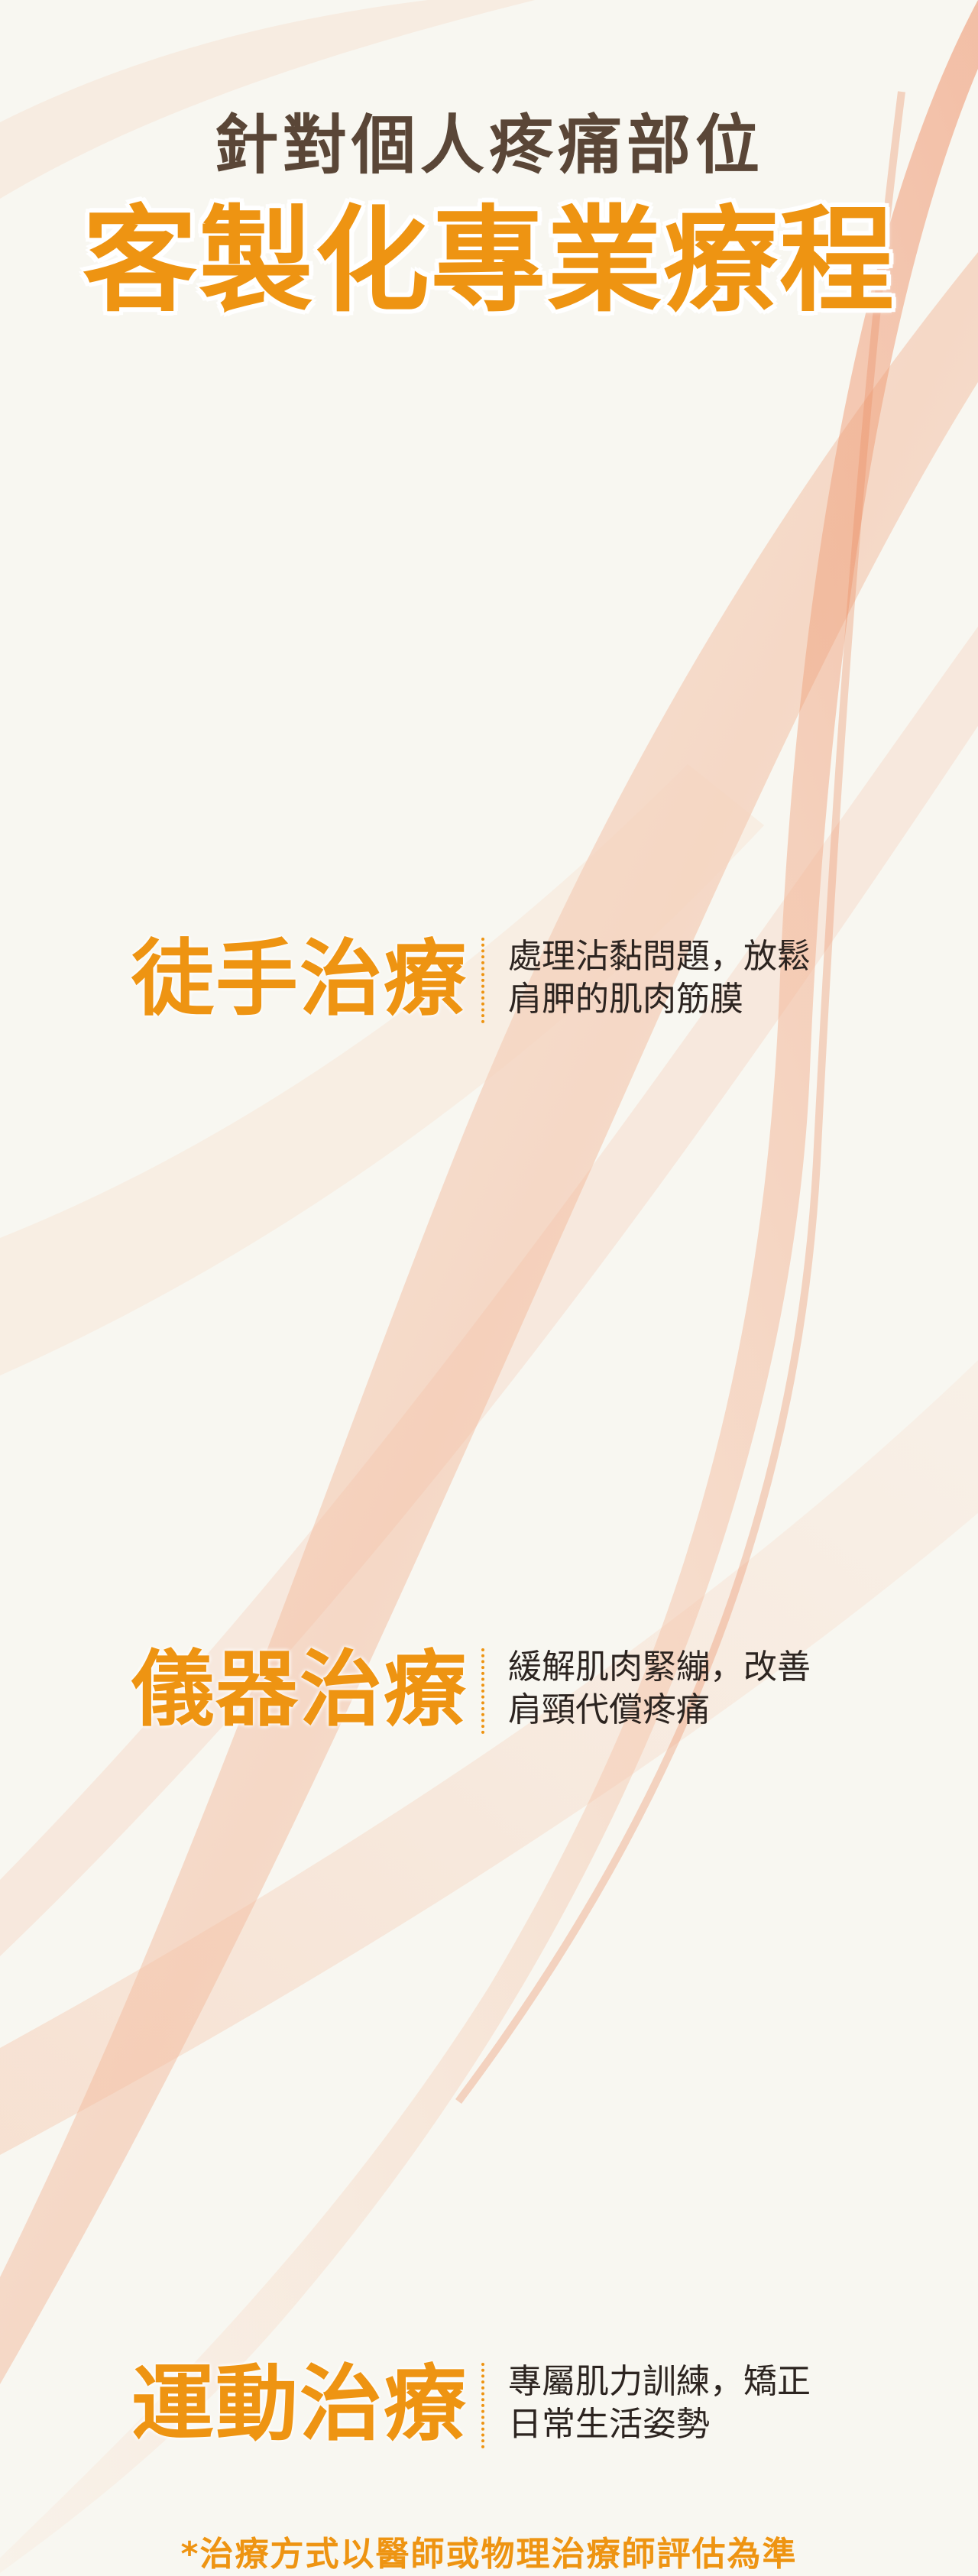 The width and height of the screenshot is (978, 2576). What do you see at coordinates (659, 1667) in the screenshot?
I see `description-line: 緩解肌肉緊繃，改善` at bounding box center [659, 1667].